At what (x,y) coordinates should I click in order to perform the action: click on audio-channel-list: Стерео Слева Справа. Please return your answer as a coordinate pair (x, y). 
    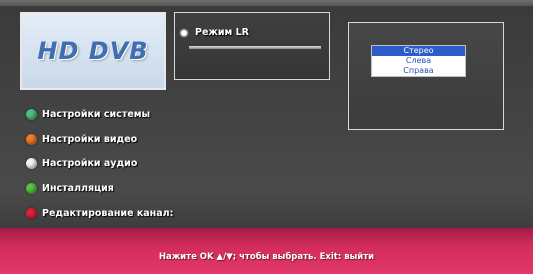
    Looking at the image, I should click on (418, 61).